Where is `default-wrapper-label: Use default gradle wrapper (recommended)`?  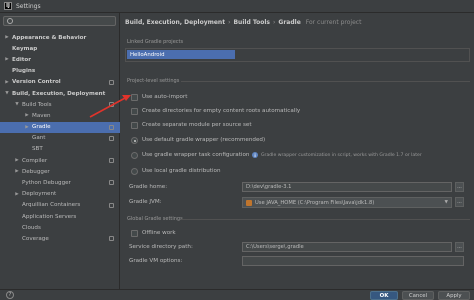
default-wrapper-label: Use default gradle wrapper (recommended) is located at coordinates (204, 140).